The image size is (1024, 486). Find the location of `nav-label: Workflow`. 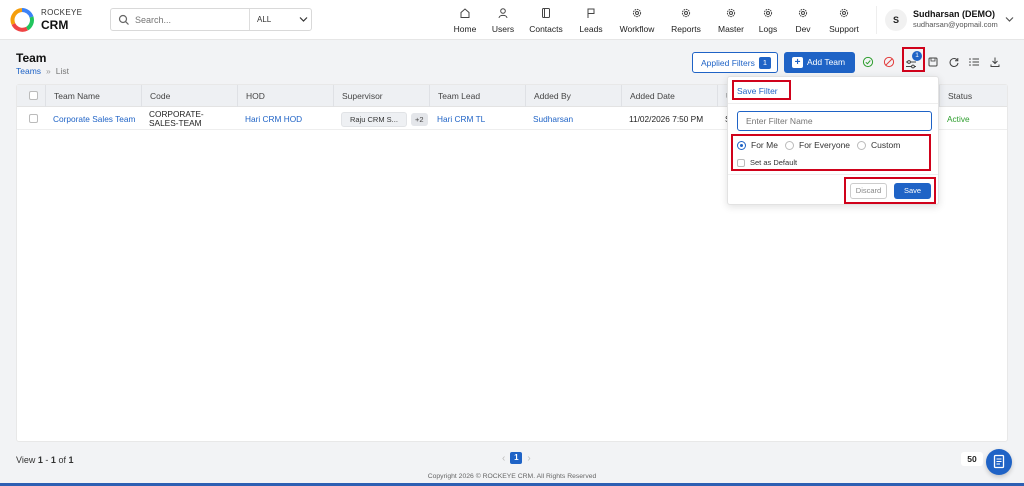

nav-label: Workflow is located at coordinates (637, 29).